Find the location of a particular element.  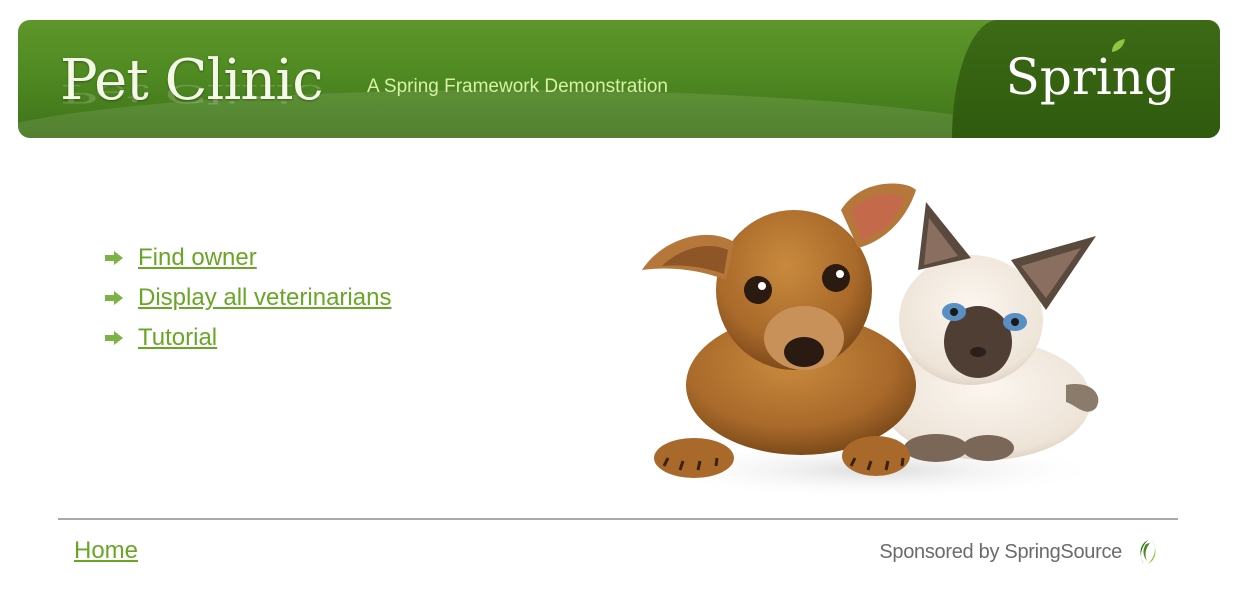

app-title: Pet Clinic is located at coordinates (192, 80).